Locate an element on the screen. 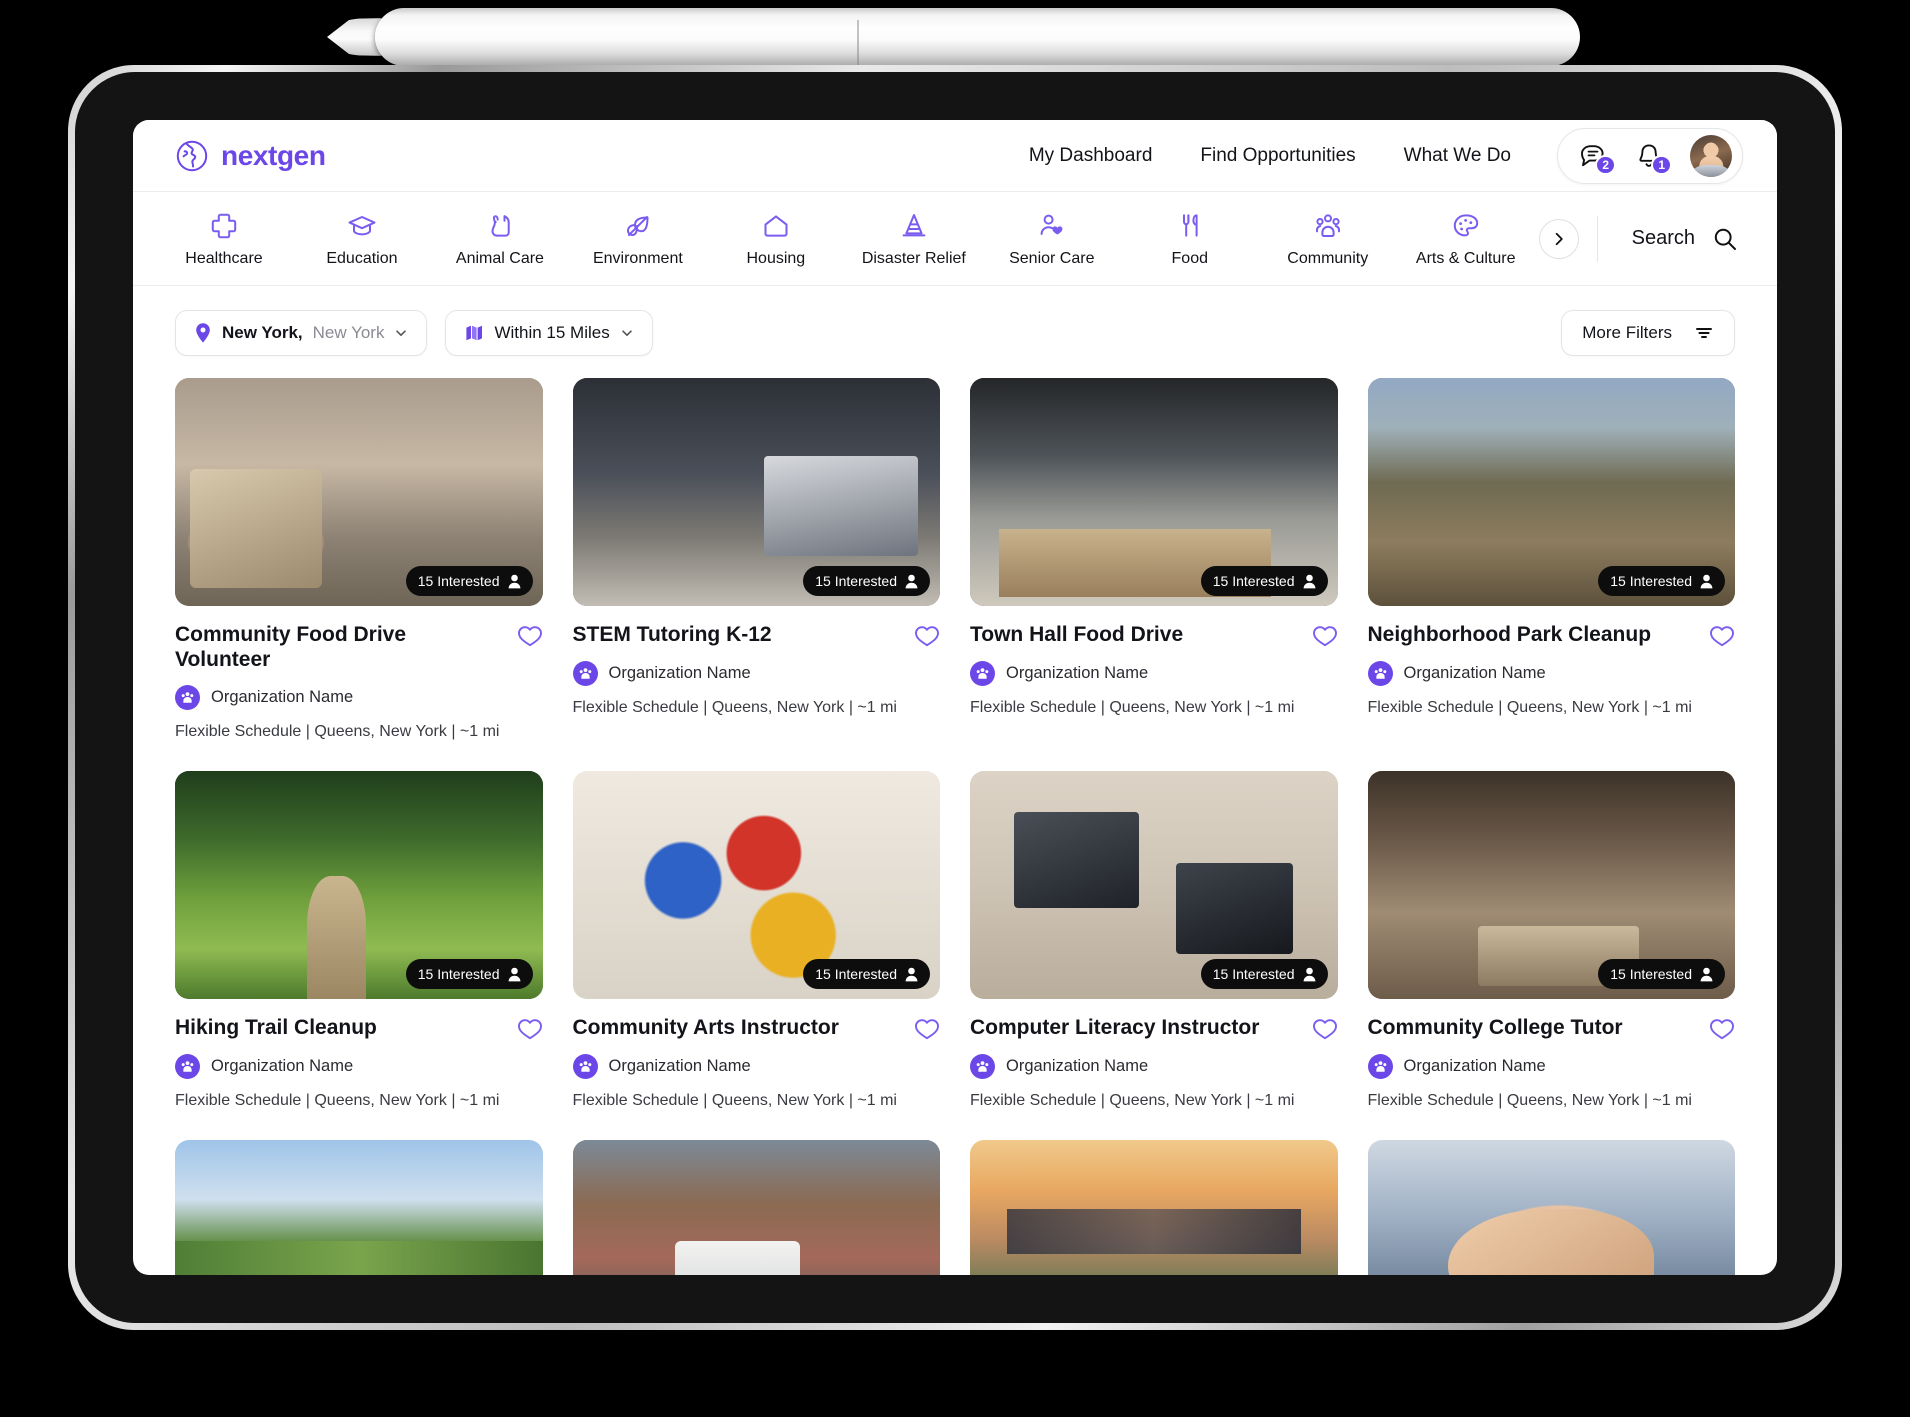  category-item-food: Food is located at coordinates (1190, 239).